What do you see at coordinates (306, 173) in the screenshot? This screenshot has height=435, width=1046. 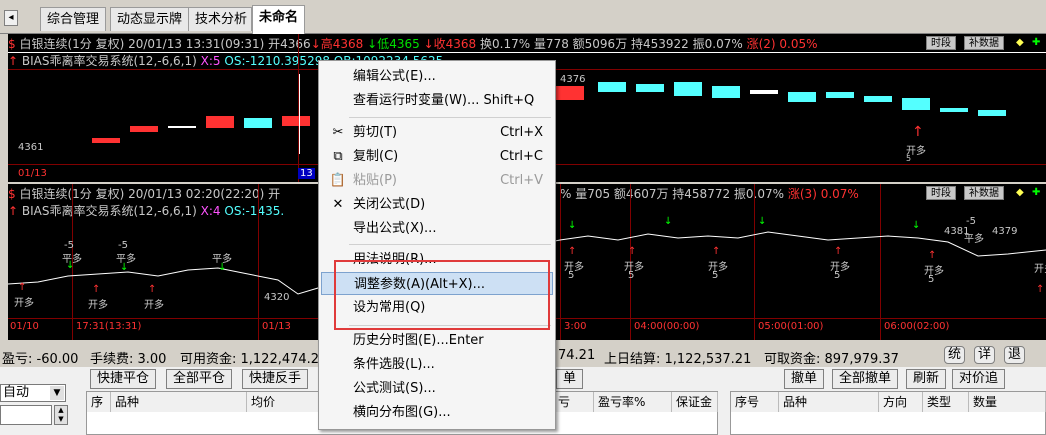 I see `chart1-cursor-label: 13` at bounding box center [306, 173].